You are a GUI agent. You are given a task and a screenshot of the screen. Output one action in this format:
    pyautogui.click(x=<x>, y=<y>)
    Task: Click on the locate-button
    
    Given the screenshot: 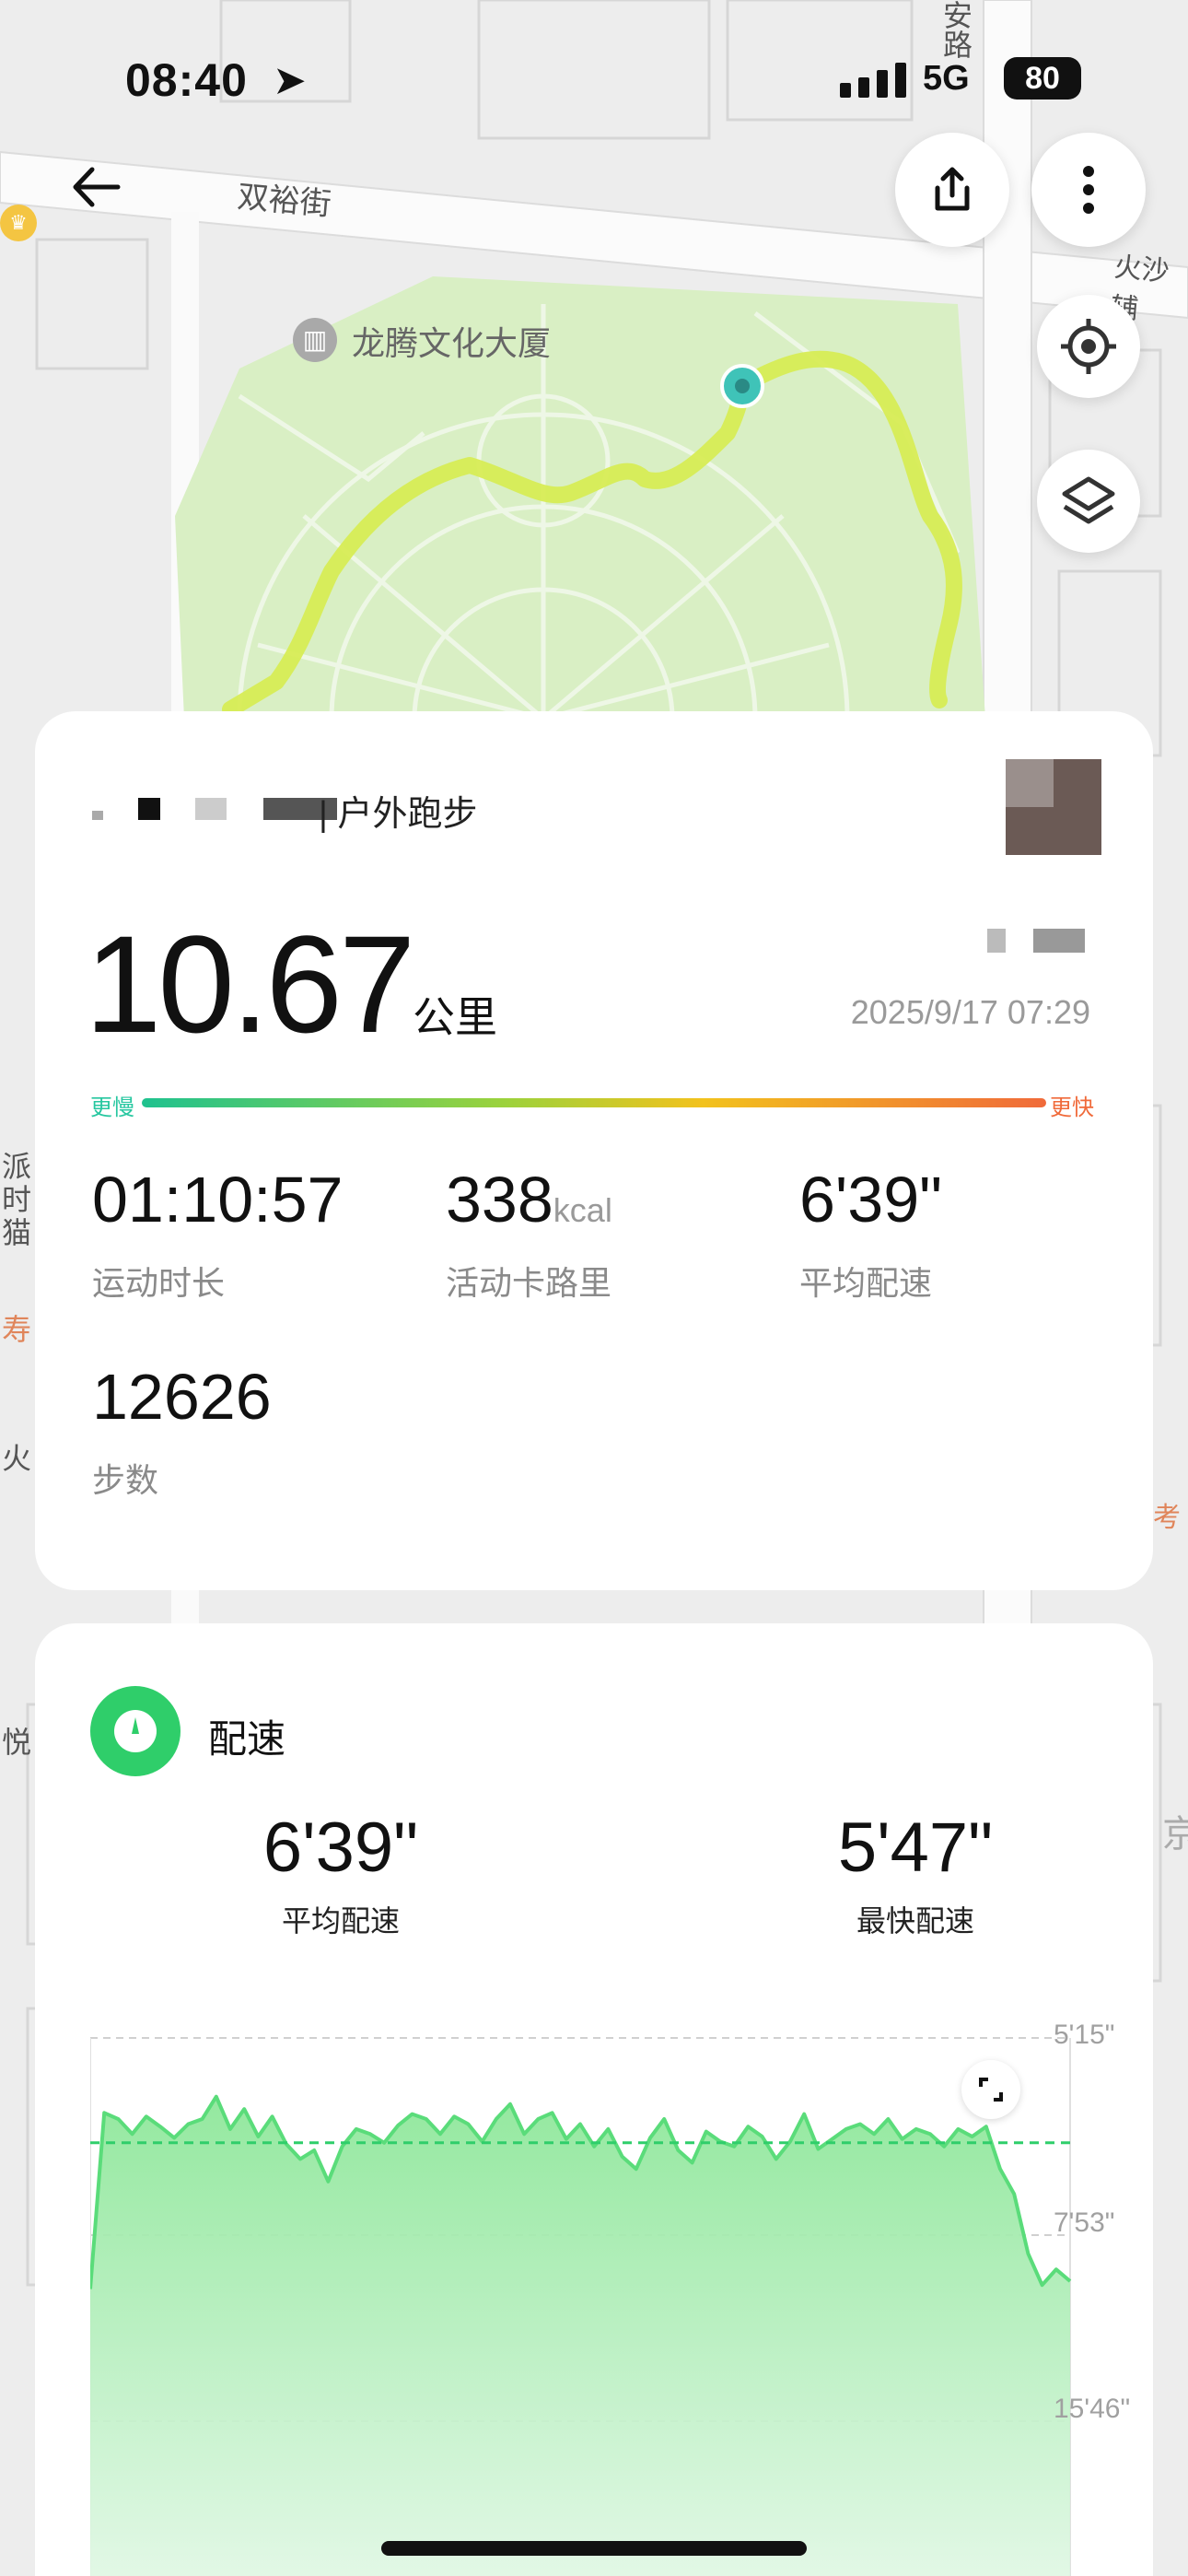 What is the action you would take?
    pyautogui.click(x=1088, y=346)
    